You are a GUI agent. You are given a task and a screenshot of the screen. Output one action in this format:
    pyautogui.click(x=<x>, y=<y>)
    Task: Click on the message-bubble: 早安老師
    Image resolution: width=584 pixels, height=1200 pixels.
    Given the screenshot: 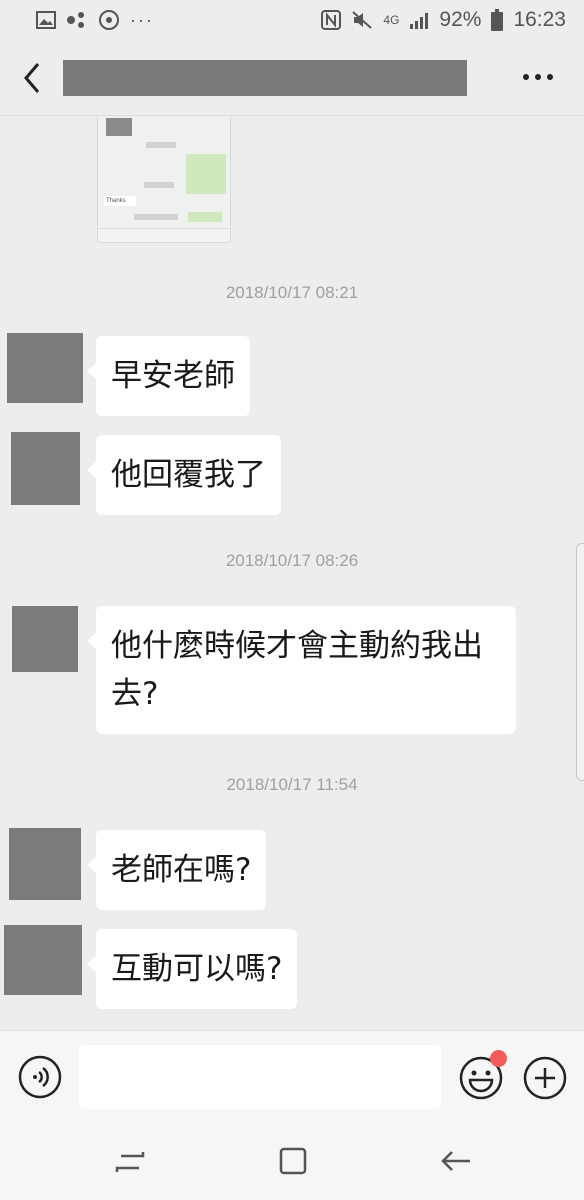 What is the action you would take?
    pyautogui.click(x=168, y=376)
    